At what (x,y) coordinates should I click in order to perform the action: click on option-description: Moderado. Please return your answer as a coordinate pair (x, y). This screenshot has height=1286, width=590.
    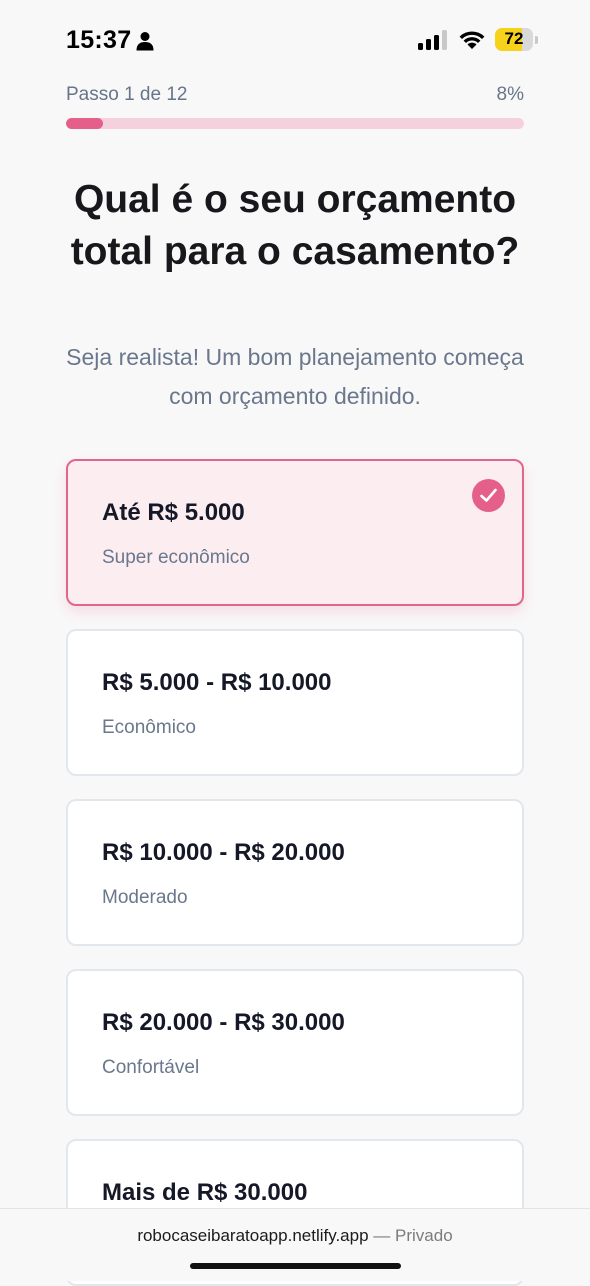
    Looking at the image, I should click on (145, 897).